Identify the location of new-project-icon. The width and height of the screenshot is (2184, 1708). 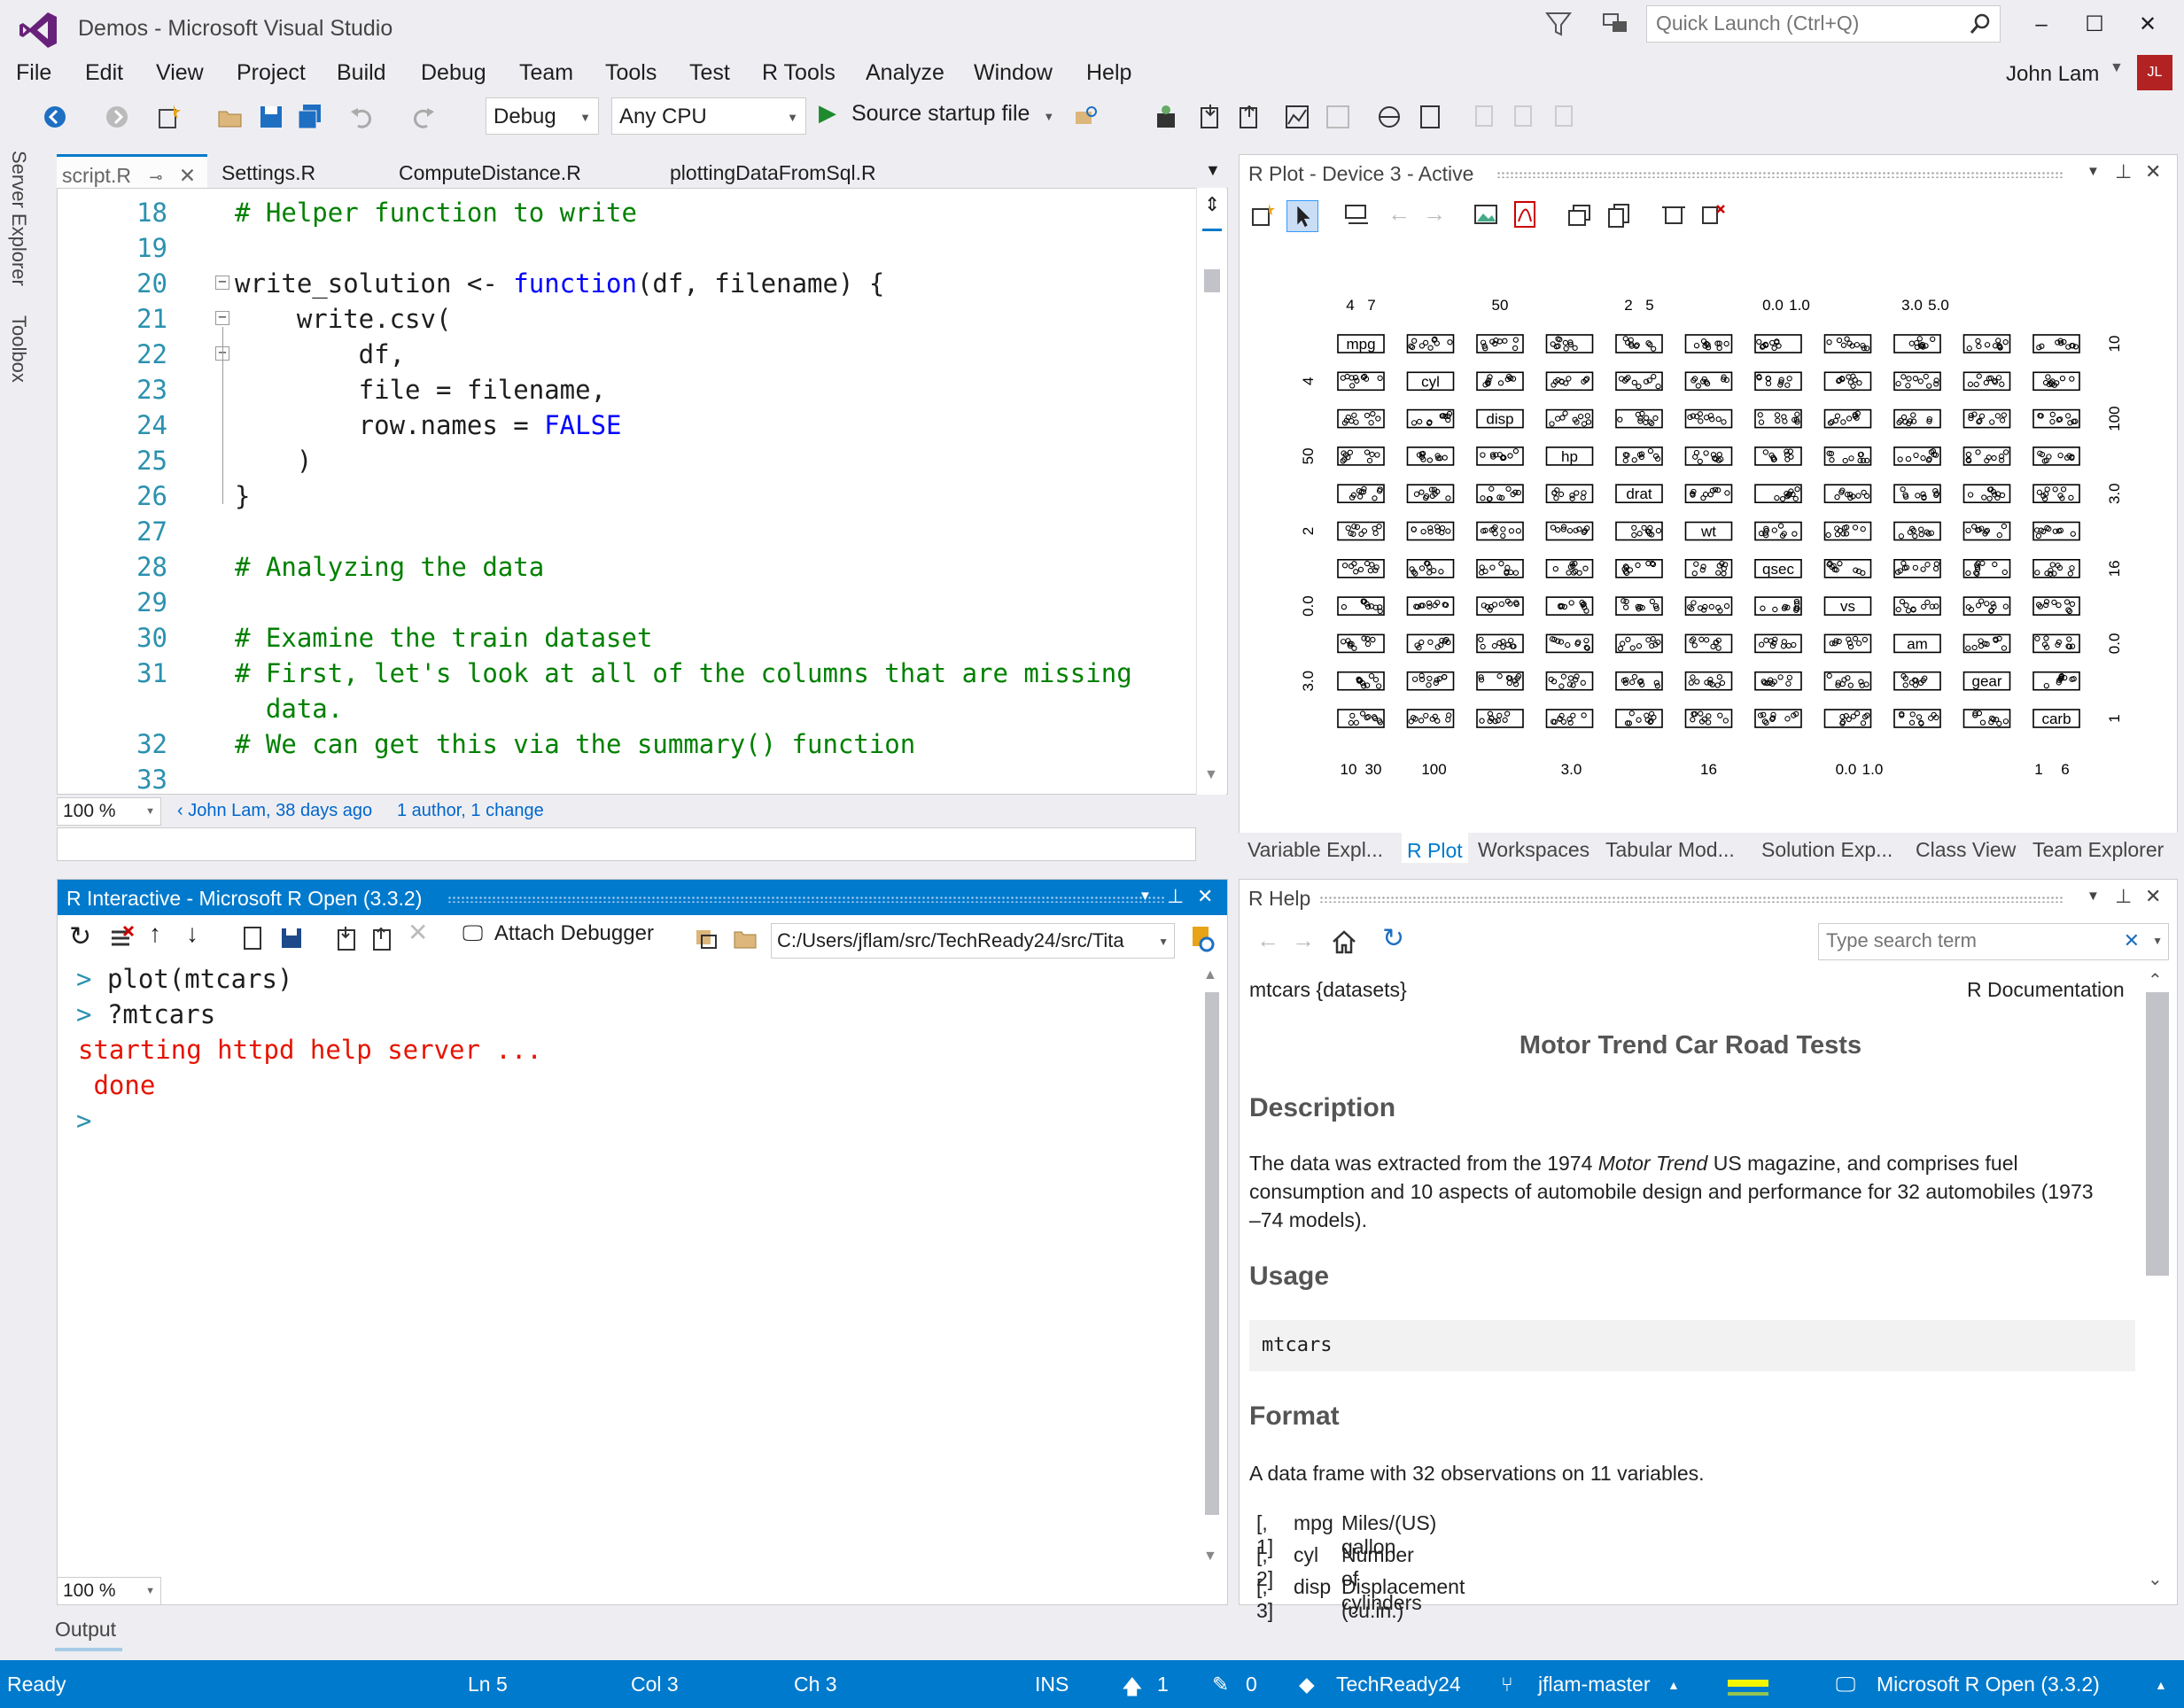
(168, 117).